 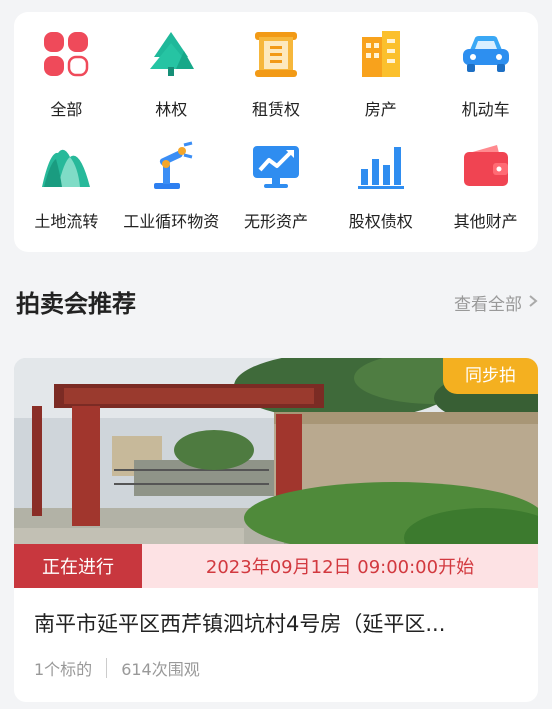 What do you see at coordinates (380, 84) in the screenshot?
I see `category-property: 房产` at bounding box center [380, 84].